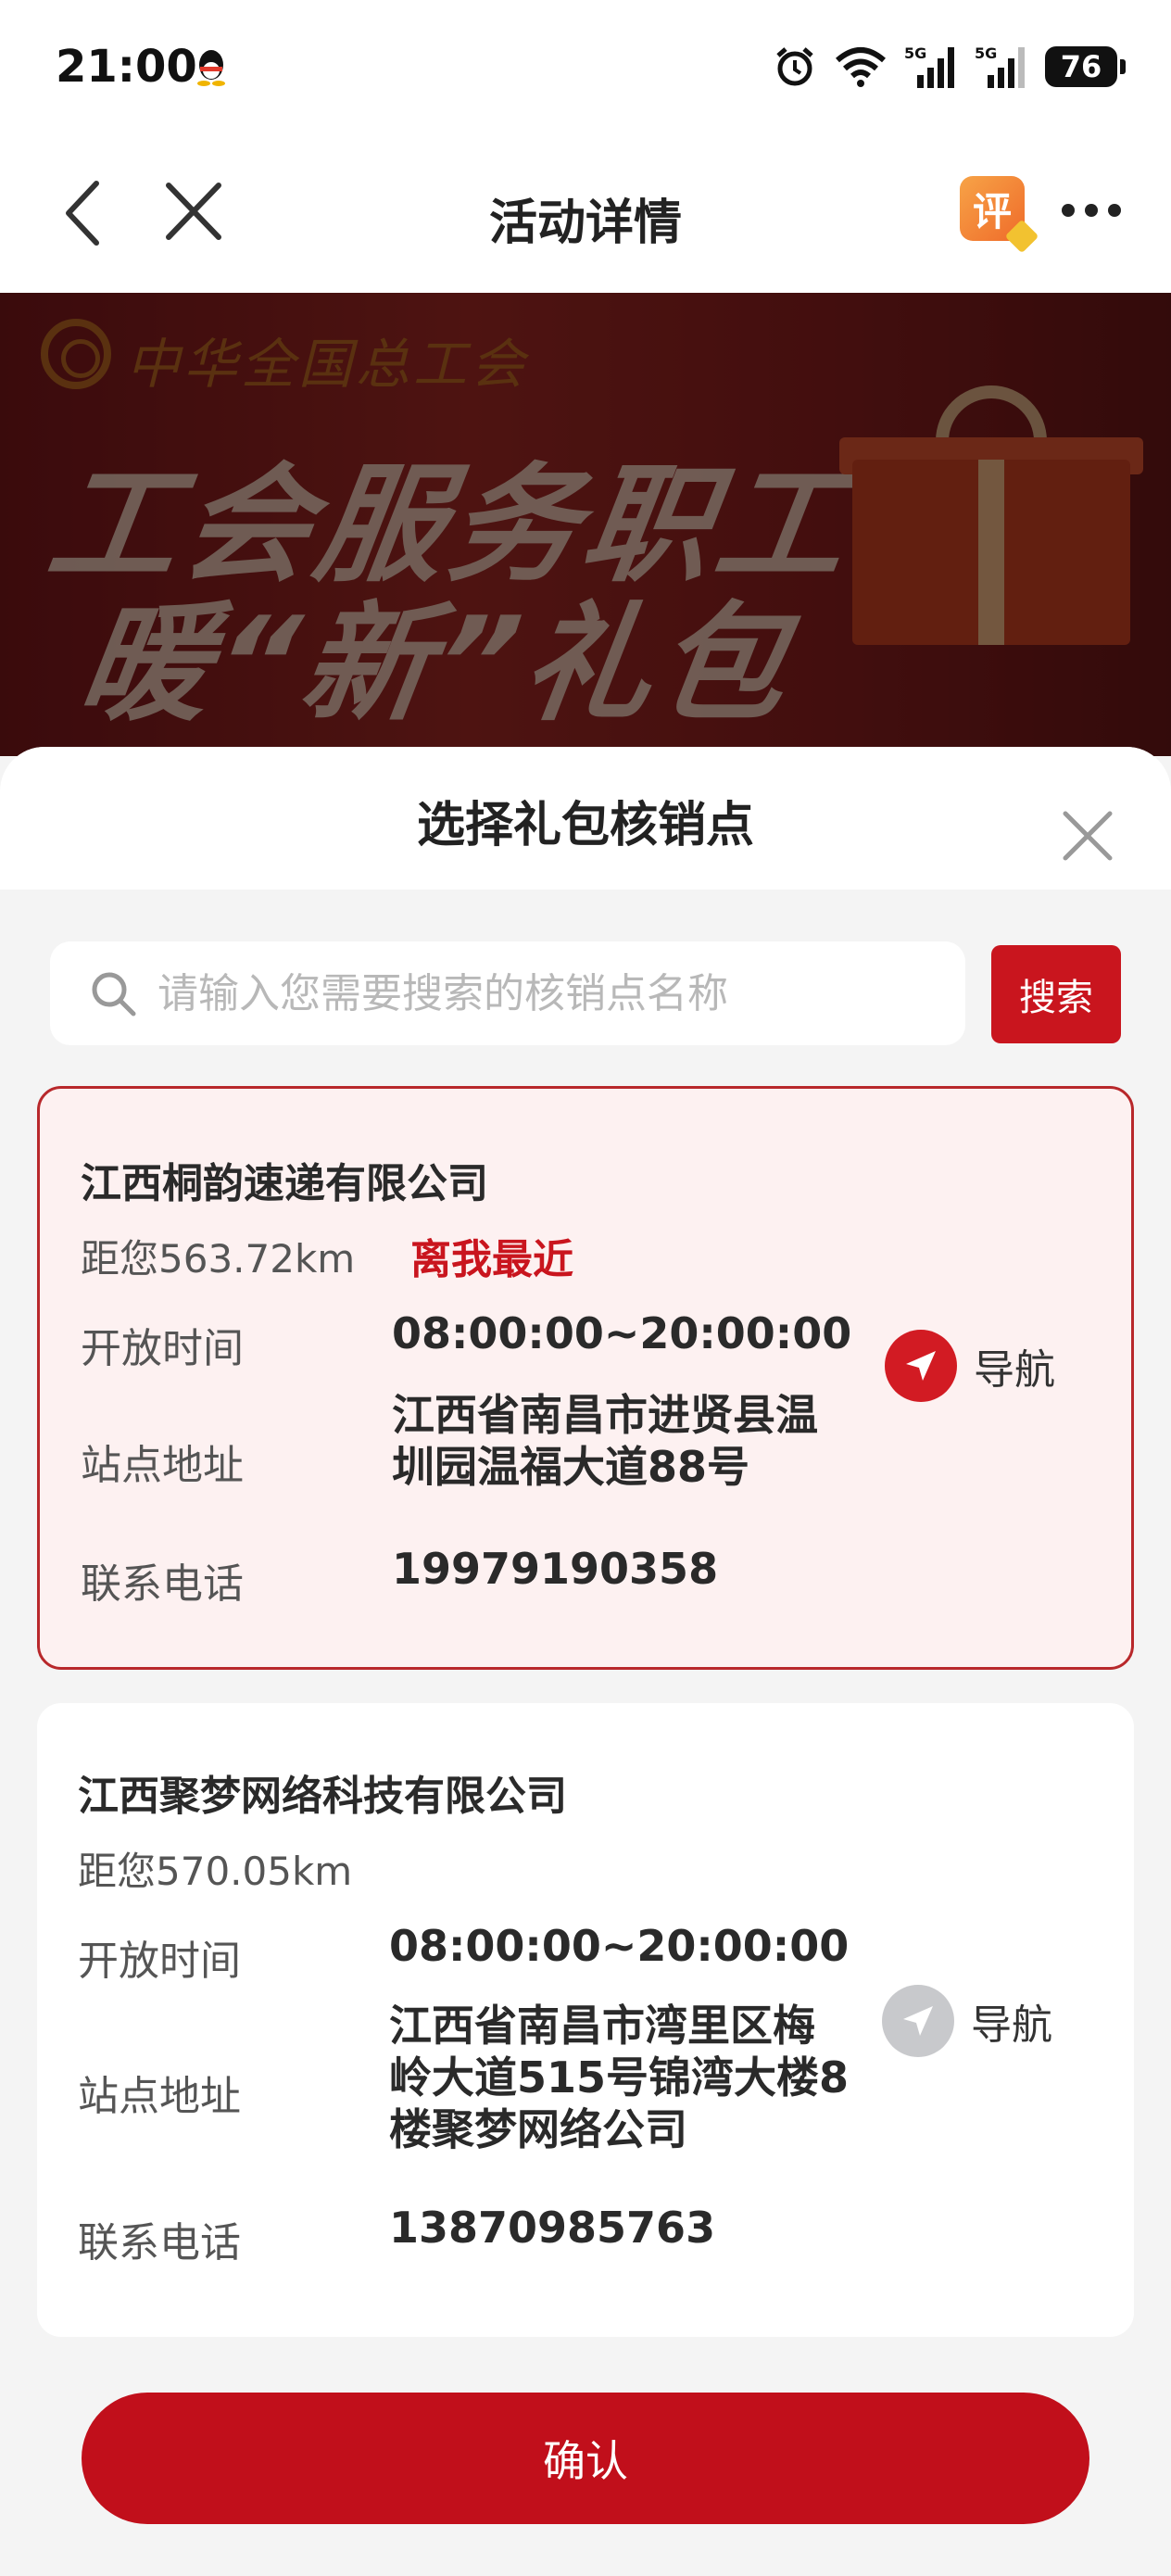  I want to click on pickup-point-name: 江西桐韵速递有限公司, so click(284, 1183).